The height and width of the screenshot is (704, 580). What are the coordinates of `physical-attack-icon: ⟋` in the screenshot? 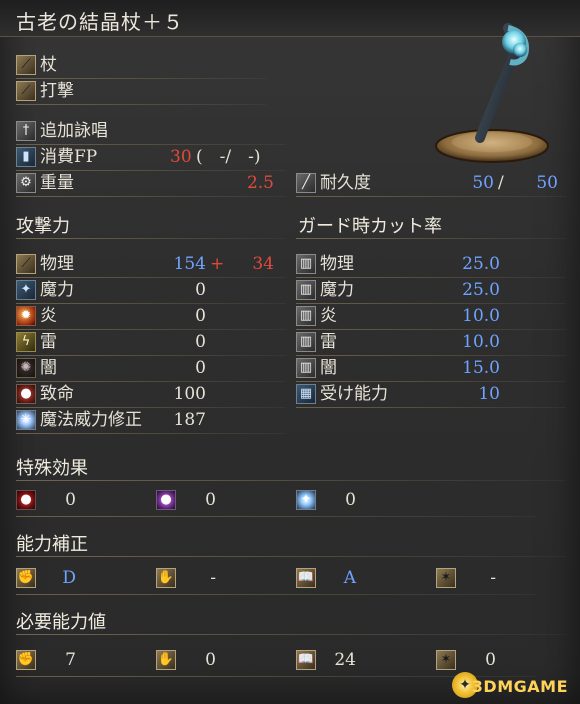 It's located at (26, 264).